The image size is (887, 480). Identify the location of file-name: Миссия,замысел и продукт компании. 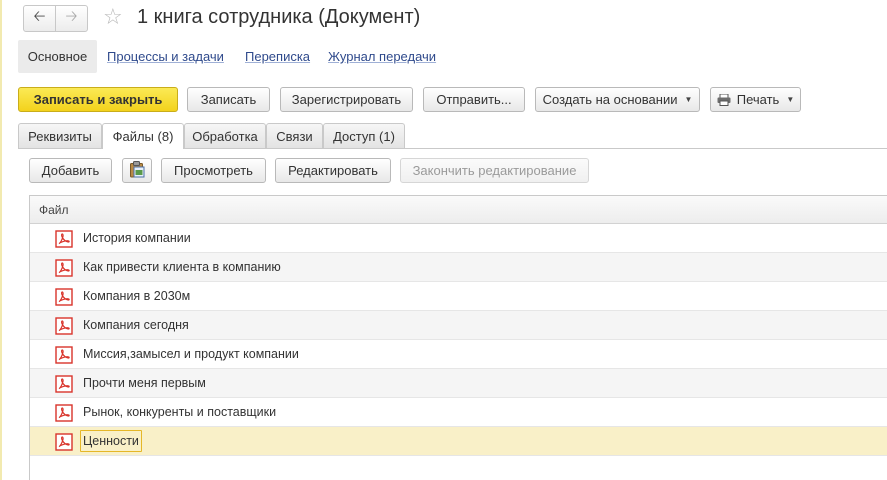
(191, 354).